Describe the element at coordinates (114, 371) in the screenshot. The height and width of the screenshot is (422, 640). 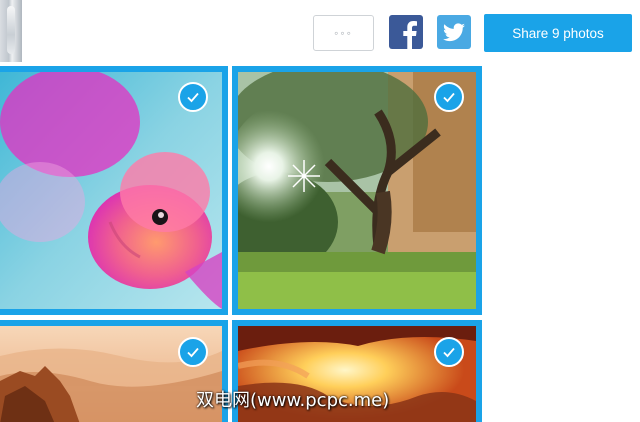
I see `photo-tile-canyon` at that location.